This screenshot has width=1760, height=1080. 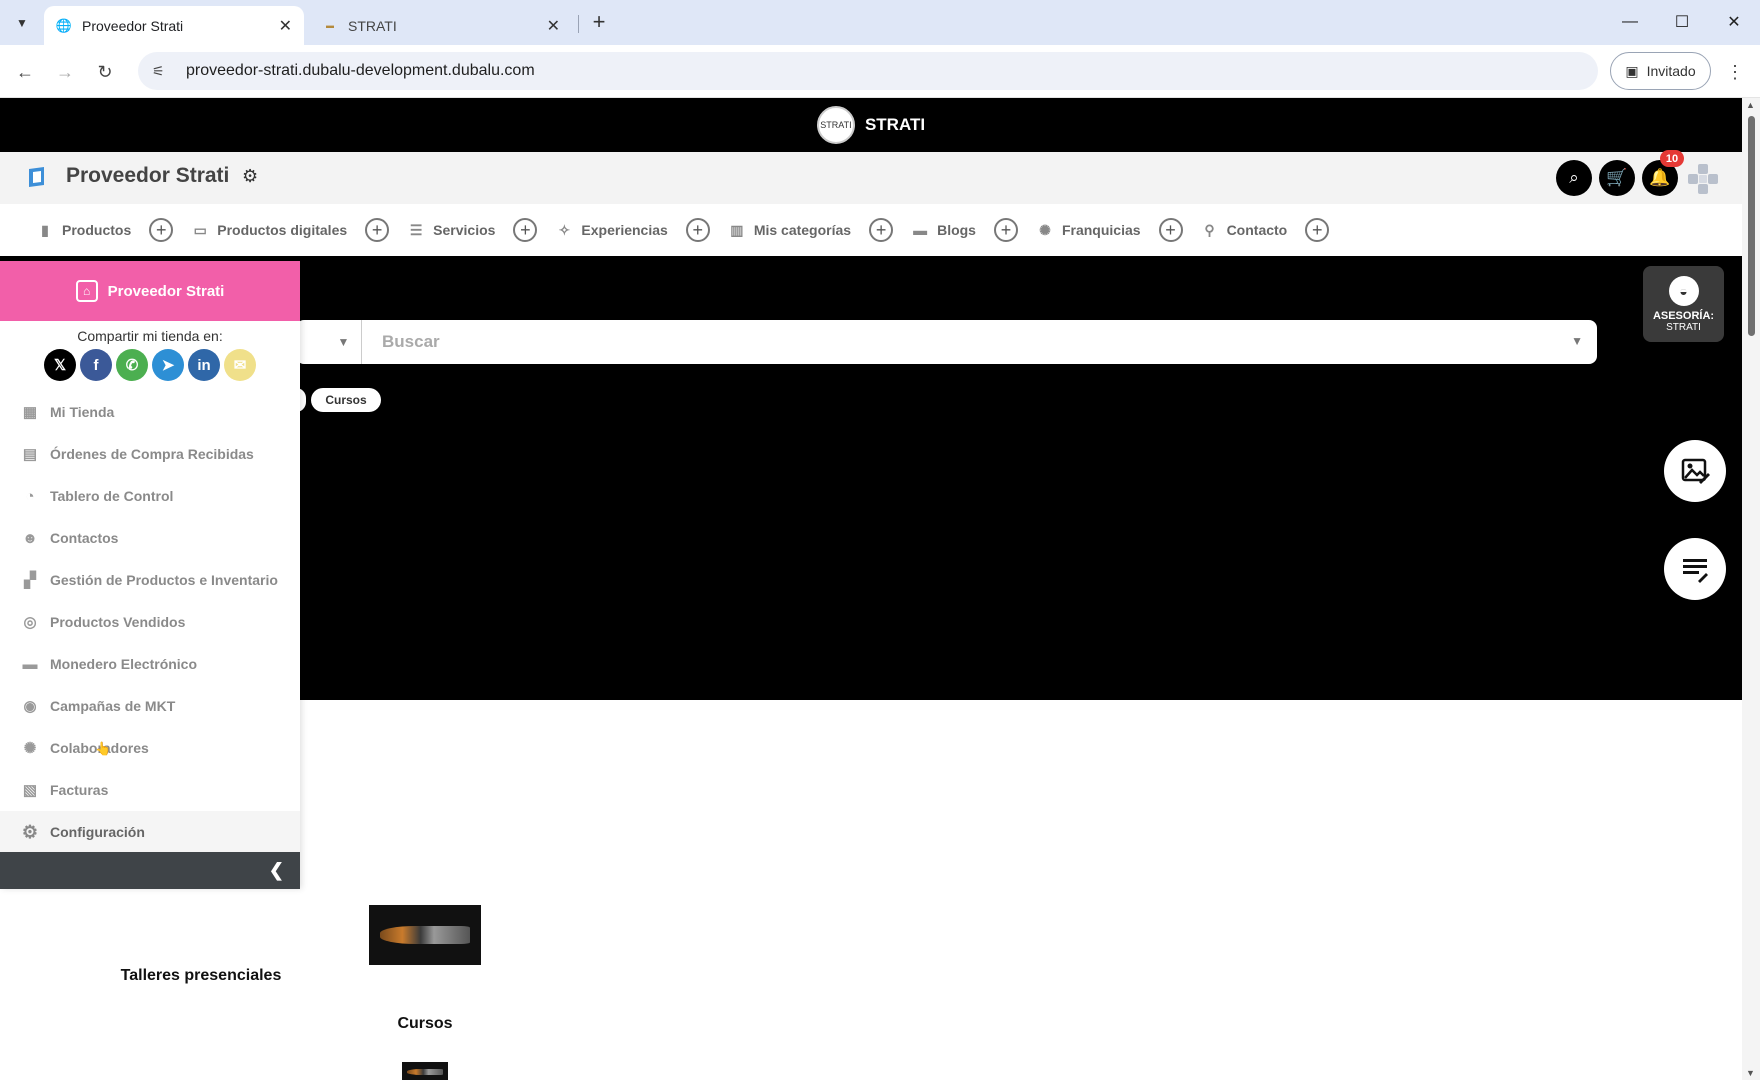 I want to click on sidebar-item-monedero: ▬ Monedero Electrónico, so click(x=150, y=664).